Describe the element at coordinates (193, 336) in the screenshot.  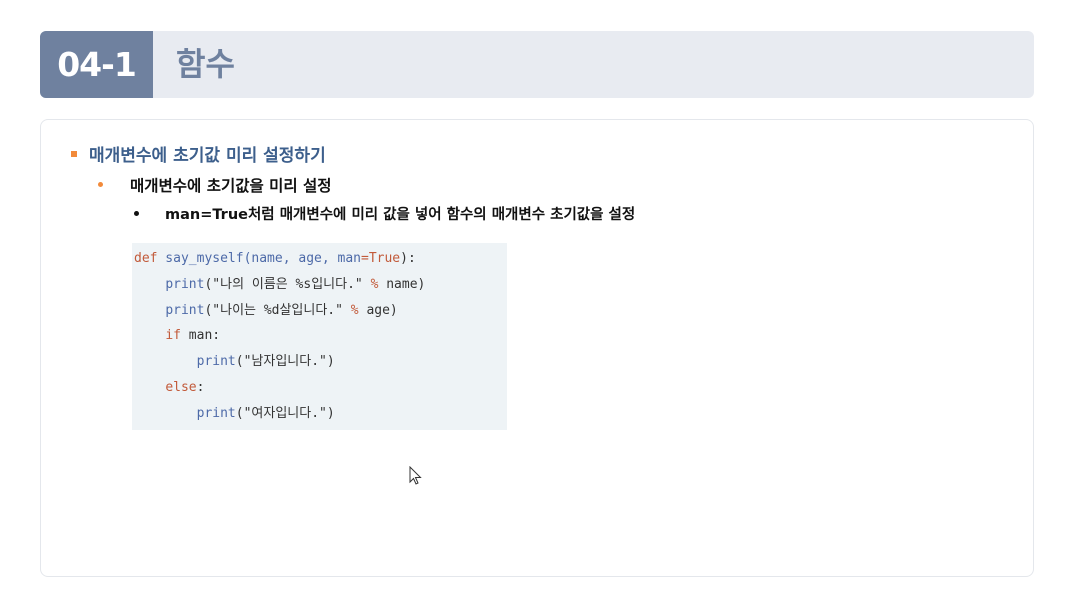
I see `code-line: if man:` at that location.